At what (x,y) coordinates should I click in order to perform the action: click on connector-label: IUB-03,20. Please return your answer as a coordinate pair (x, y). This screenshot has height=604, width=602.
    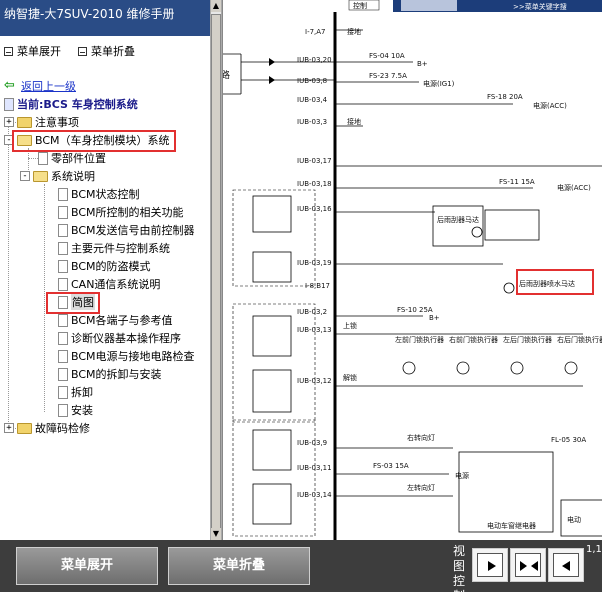
    Looking at the image, I should click on (314, 60).